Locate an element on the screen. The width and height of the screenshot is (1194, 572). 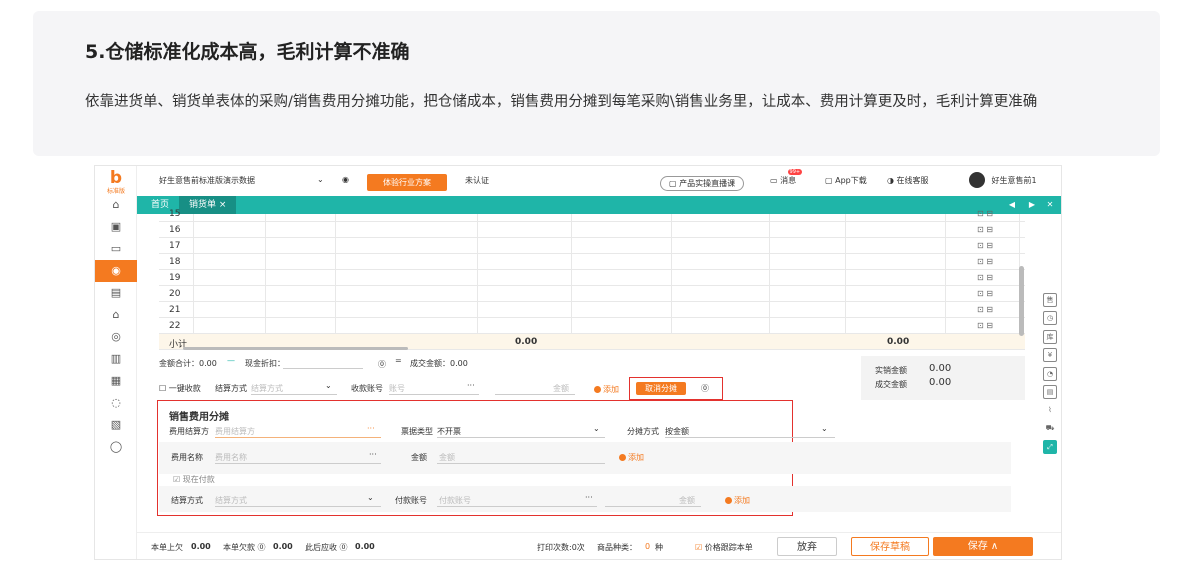
prev-debt-label: 本单上欠 is located at coordinates (167, 547).